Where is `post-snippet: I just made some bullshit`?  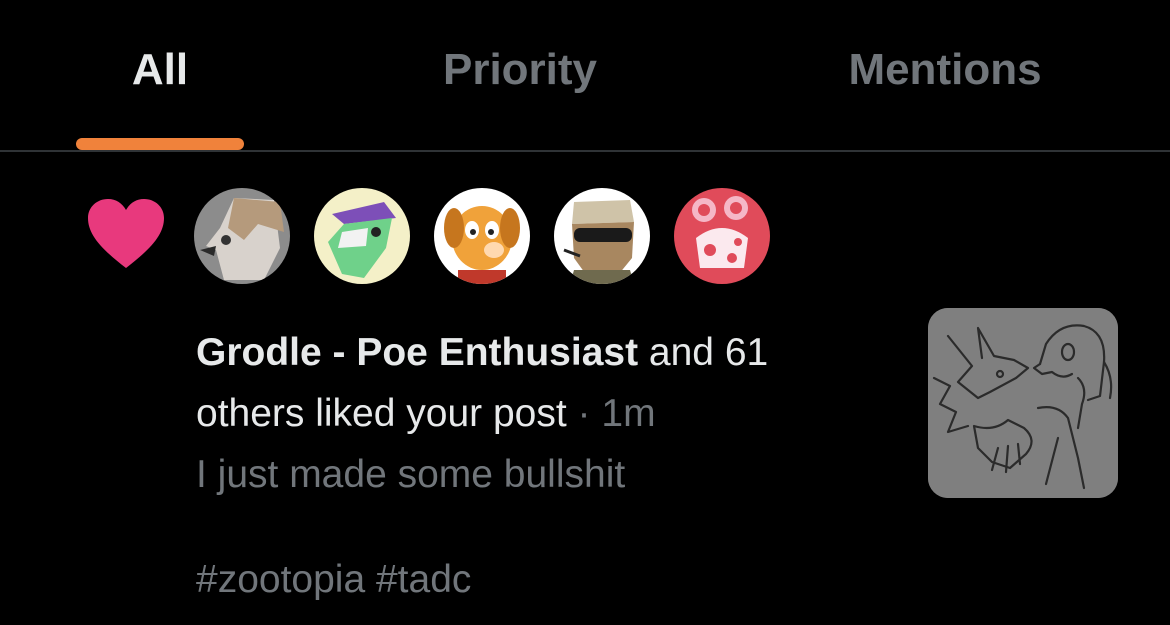 post-snippet: I just made some bullshit is located at coordinates (411, 474).